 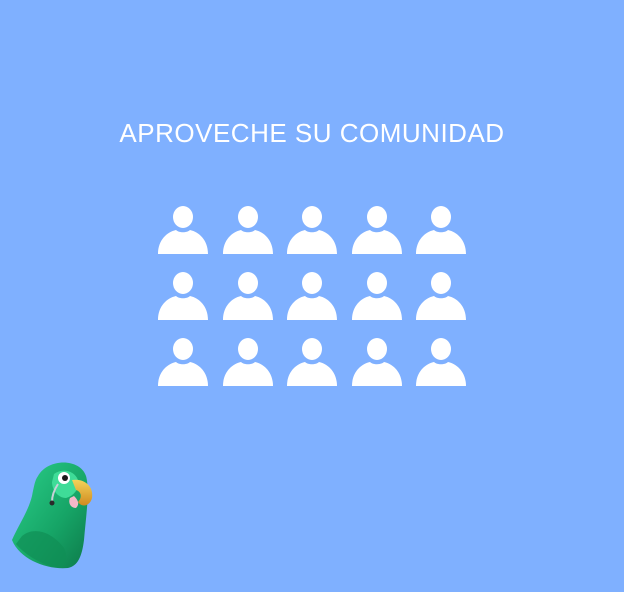 I want to click on headline: APROVECHE SU COMUNIDAD, so click(x=312, y=133).